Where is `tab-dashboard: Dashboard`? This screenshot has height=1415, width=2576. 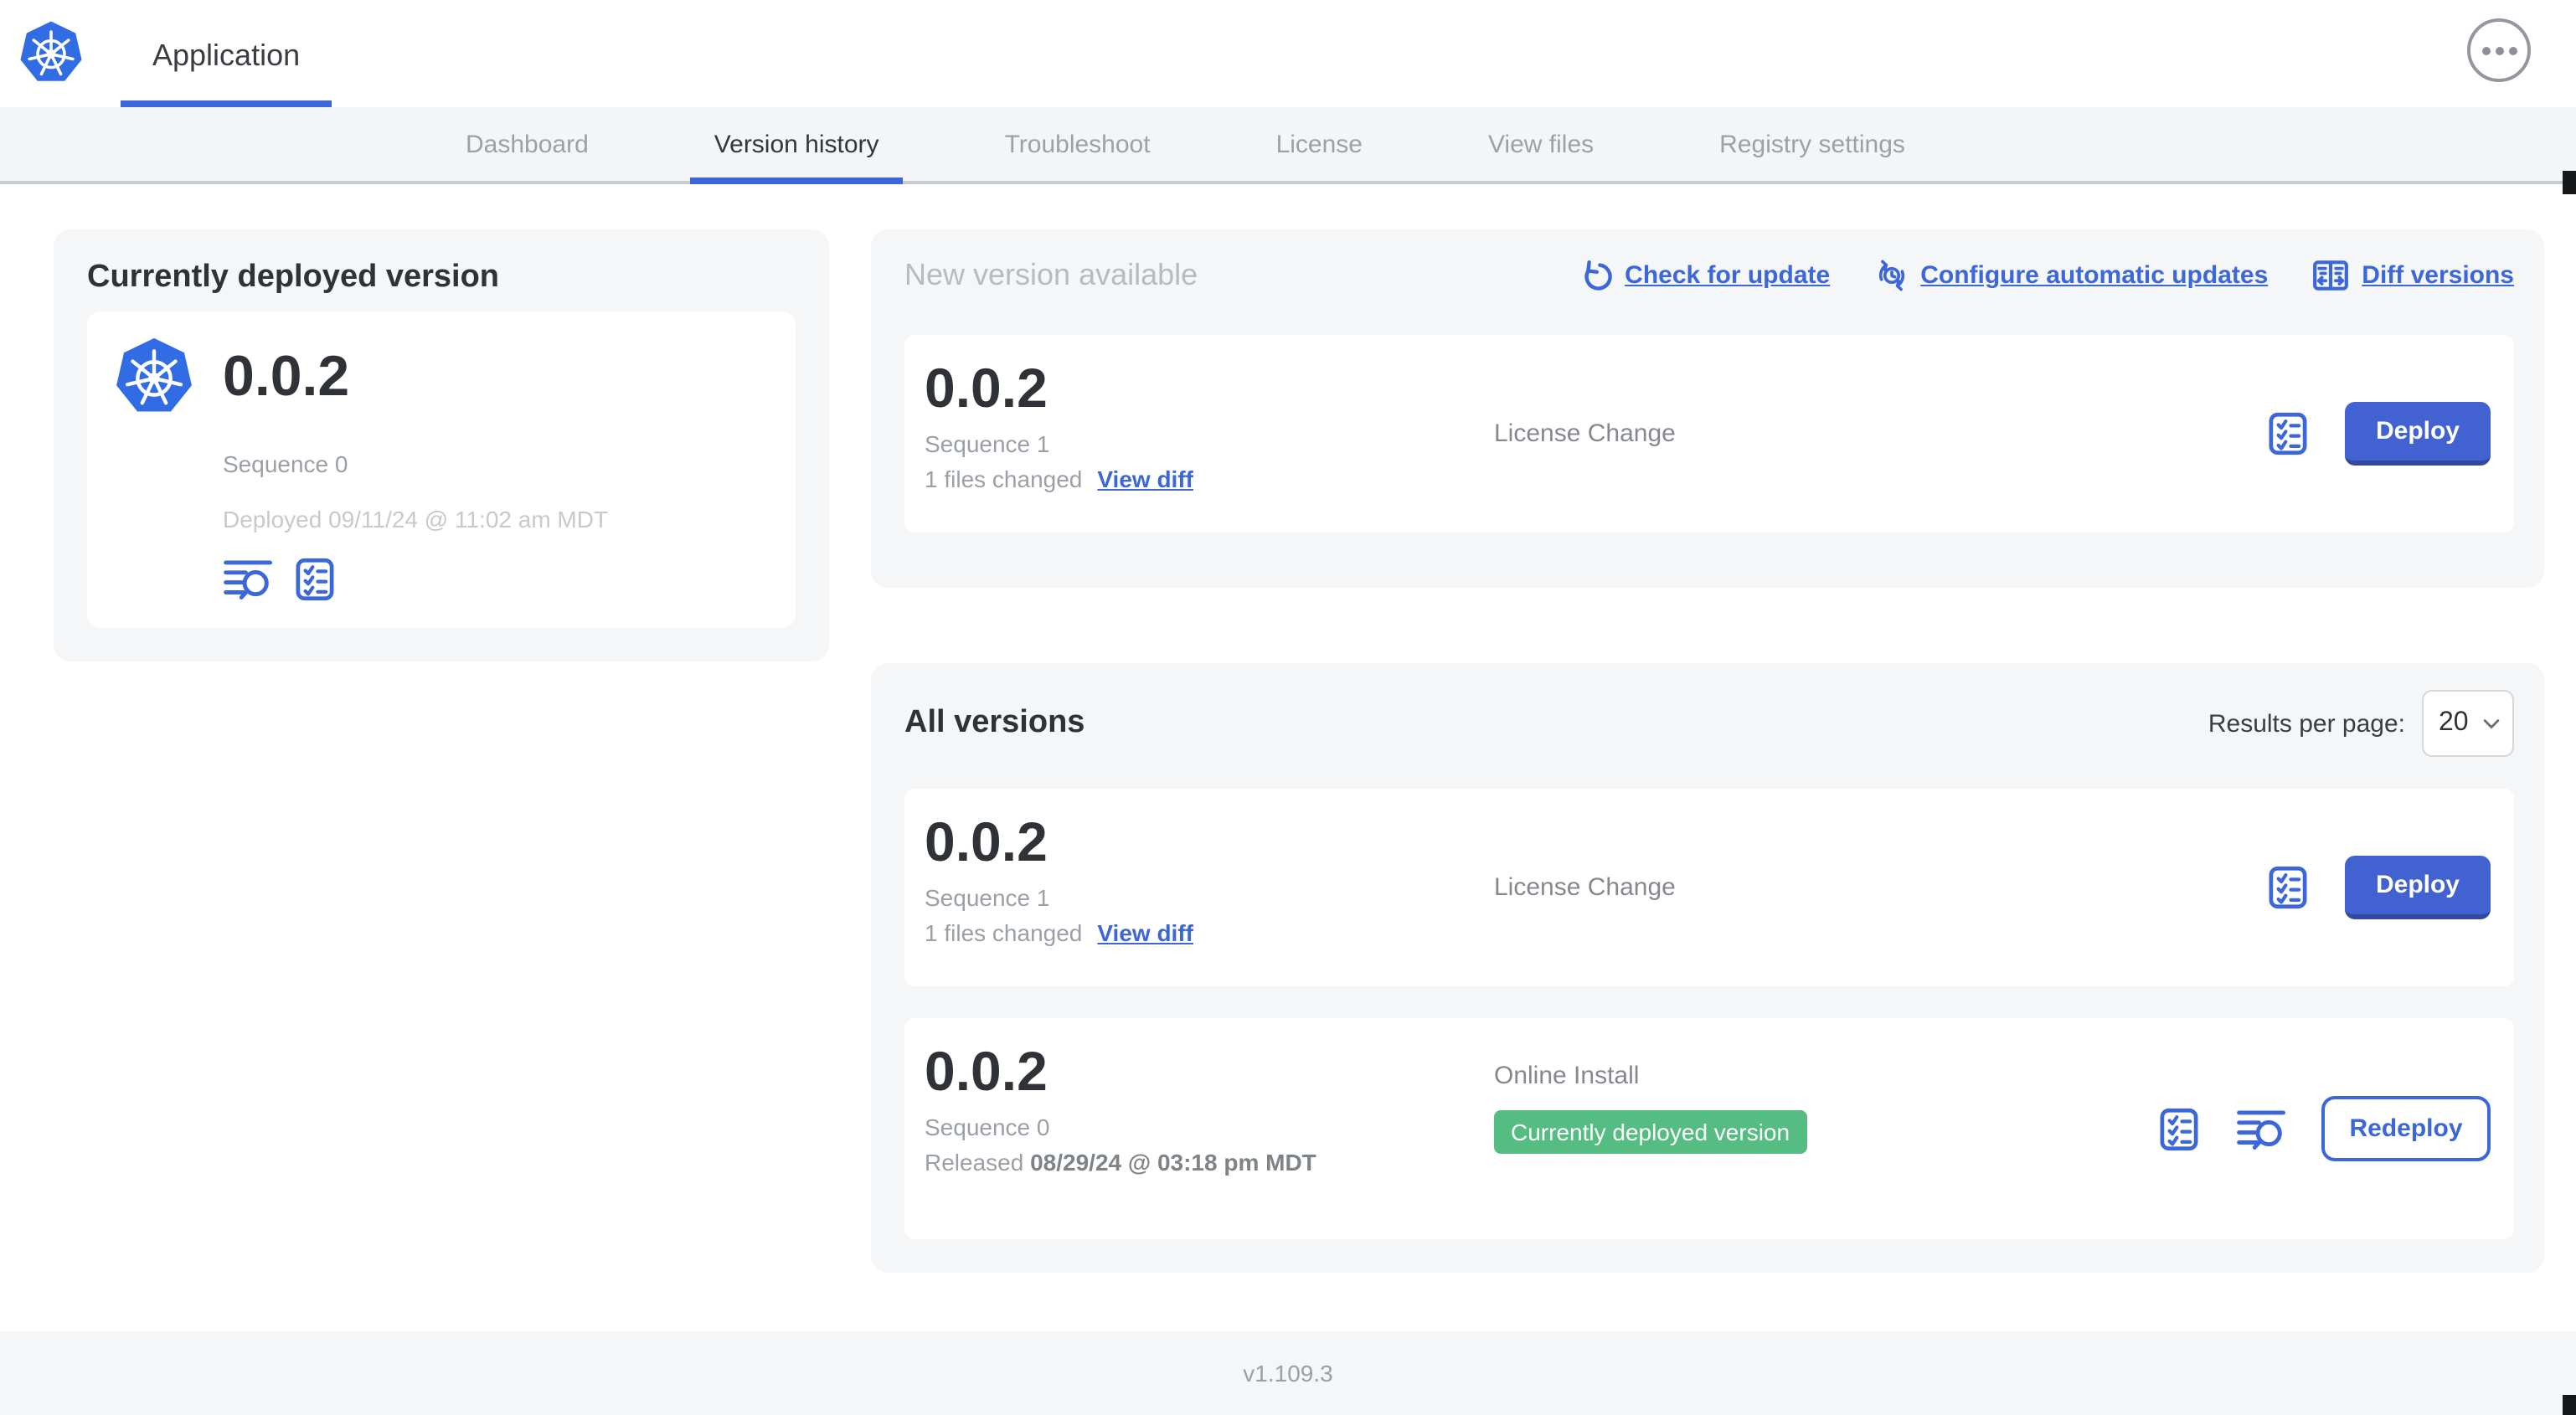 tab-dashboard: Dashboard is located at coordinates (527, 144).